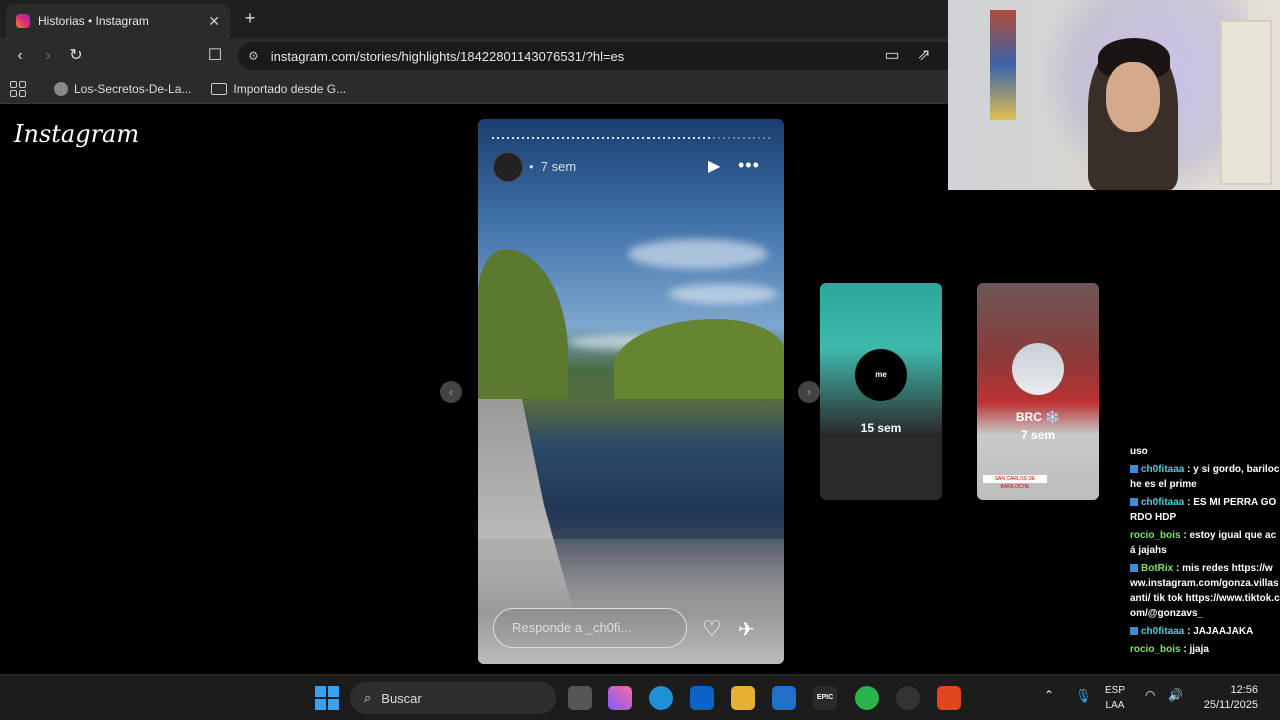  Describe the element at coordinates (1139, 451) in the screenshot. I see `chat-message: uso` at that location.